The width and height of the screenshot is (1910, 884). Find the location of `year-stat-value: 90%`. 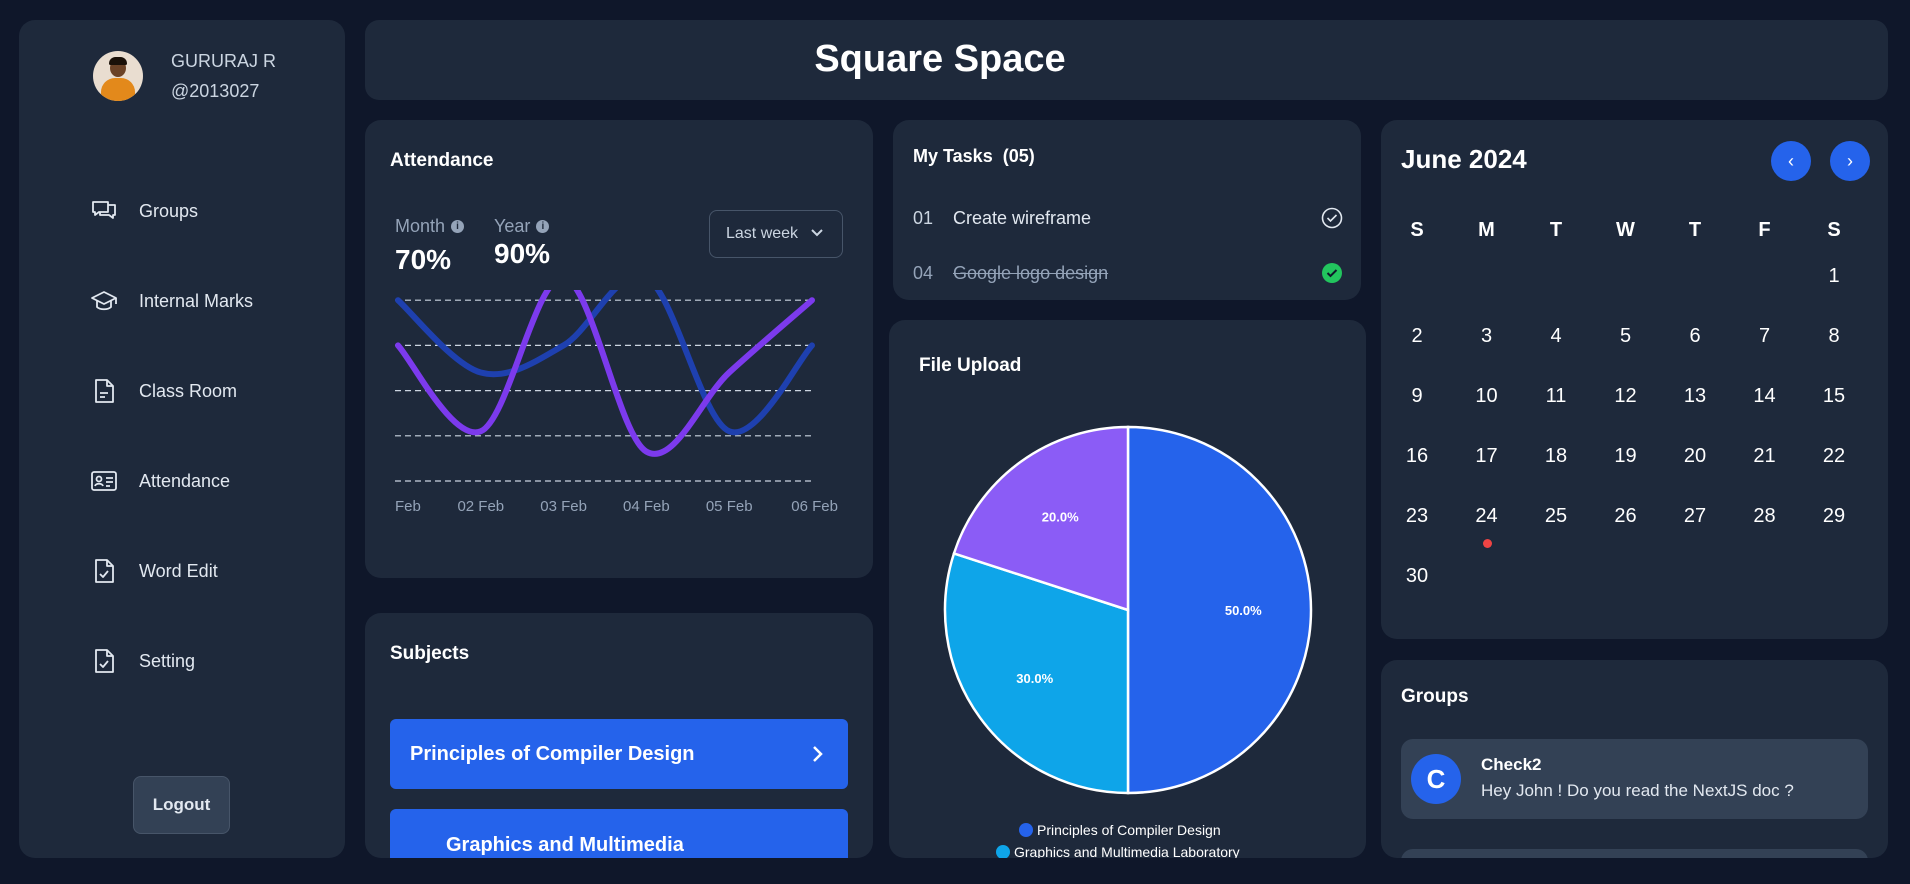

year-stat-value: 90% is located at coordinates (522, 253).